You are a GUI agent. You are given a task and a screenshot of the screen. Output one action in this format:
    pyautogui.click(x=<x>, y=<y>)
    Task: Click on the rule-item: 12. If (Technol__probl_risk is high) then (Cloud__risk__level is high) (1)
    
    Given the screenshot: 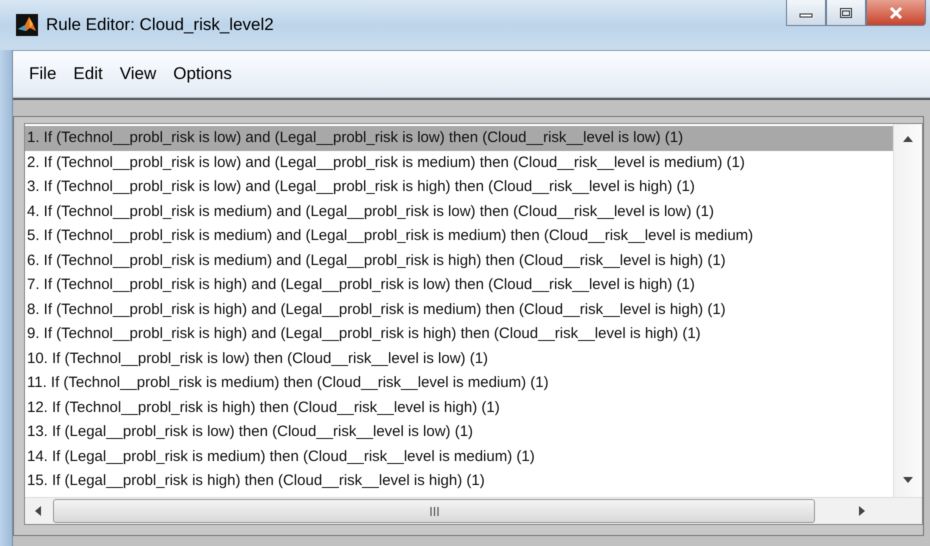 What is the action you would take?
    pyautogui.click(x=459, y=408)
    